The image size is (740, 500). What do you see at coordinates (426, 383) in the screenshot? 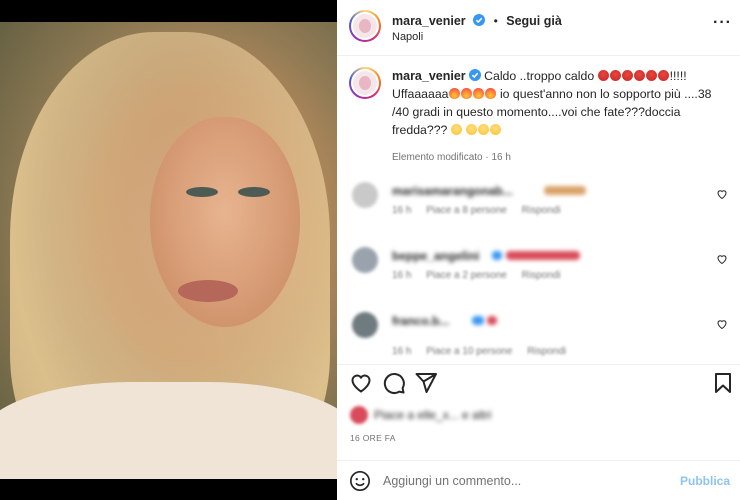
I see `share-icon` at bounding box center [426, 383].